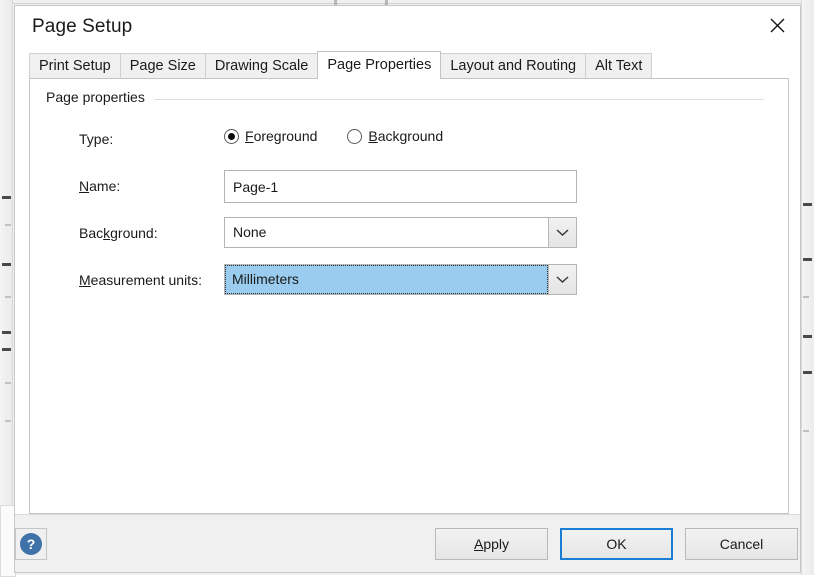 This screenshot has width=814, height=577. What do you see at coordinates (85, 280) in the screenshot?
I see `accel-char: M` at bounding box center [85, 280].